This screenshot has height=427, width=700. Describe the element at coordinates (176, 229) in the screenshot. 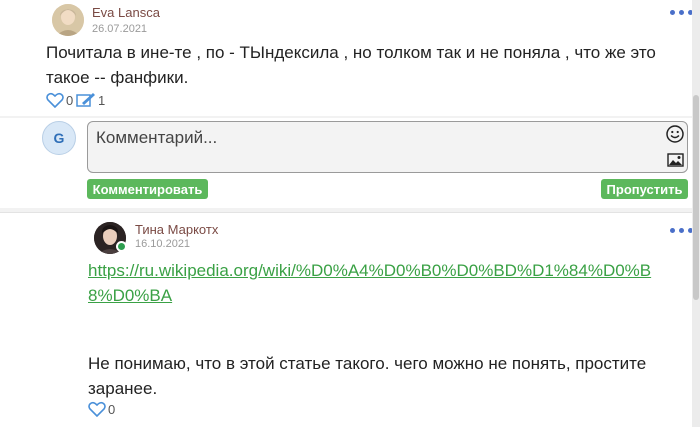

I see `author-name: Тина Маркотх` at that location.